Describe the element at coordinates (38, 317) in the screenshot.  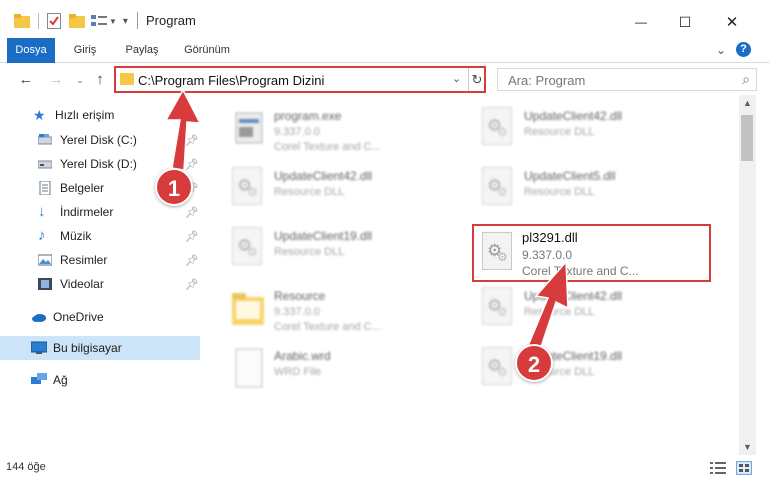
I see `cloud-icon` at that location.